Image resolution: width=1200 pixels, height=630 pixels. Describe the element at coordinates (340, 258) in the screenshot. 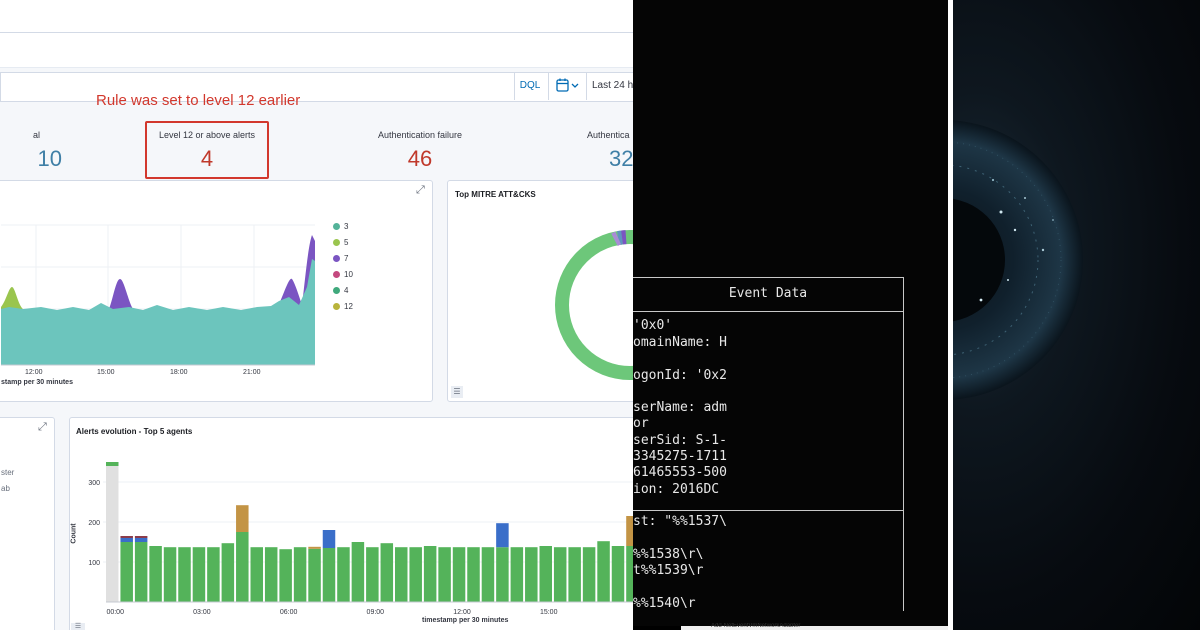

I see `legend-item: 7` at that location.